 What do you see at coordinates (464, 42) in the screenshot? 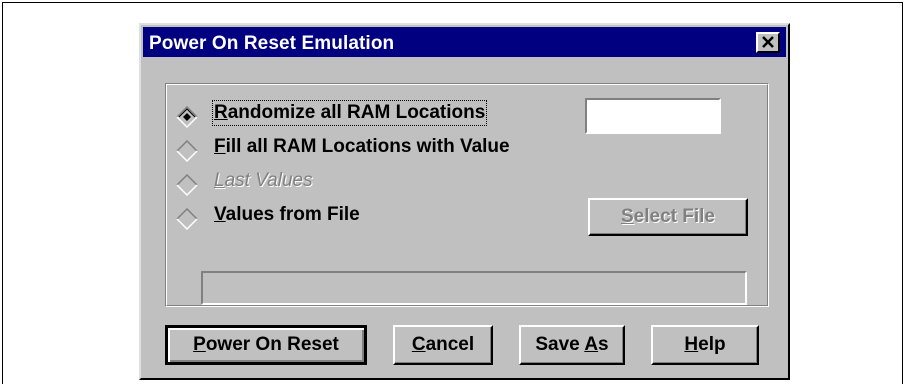
I see `title-bar: Power On Reset Emulation` at bounding box center [464, 42].